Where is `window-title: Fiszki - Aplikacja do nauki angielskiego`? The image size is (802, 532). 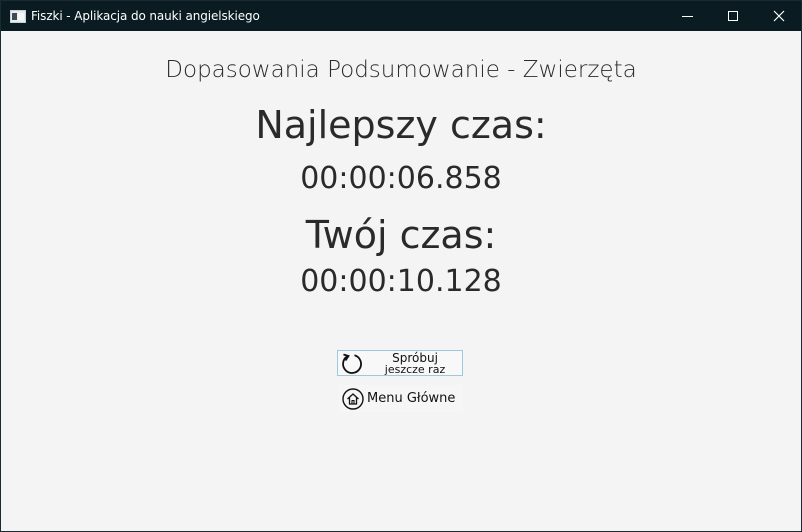
window-title: Fiszki - Aplikacja do nauki angielskiego is located at coordinates (145, 16).